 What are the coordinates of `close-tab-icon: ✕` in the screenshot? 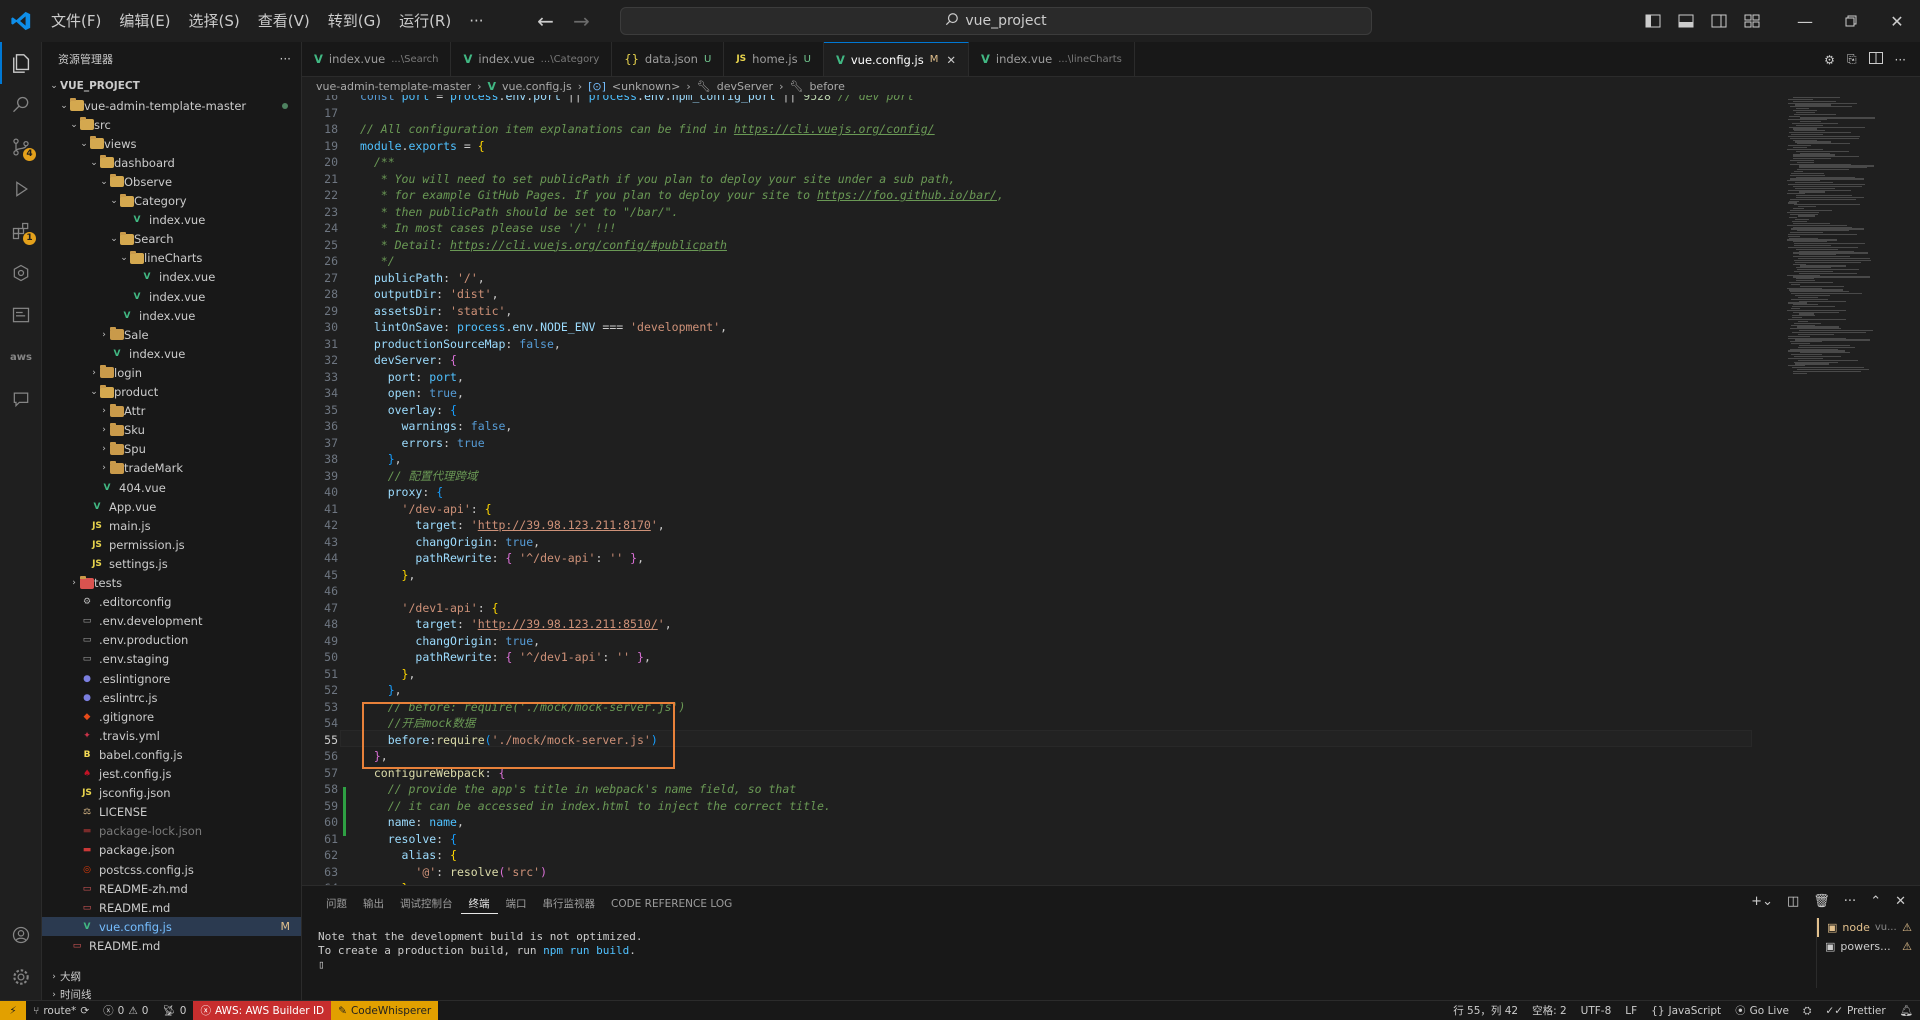 It's located at (951, 60).